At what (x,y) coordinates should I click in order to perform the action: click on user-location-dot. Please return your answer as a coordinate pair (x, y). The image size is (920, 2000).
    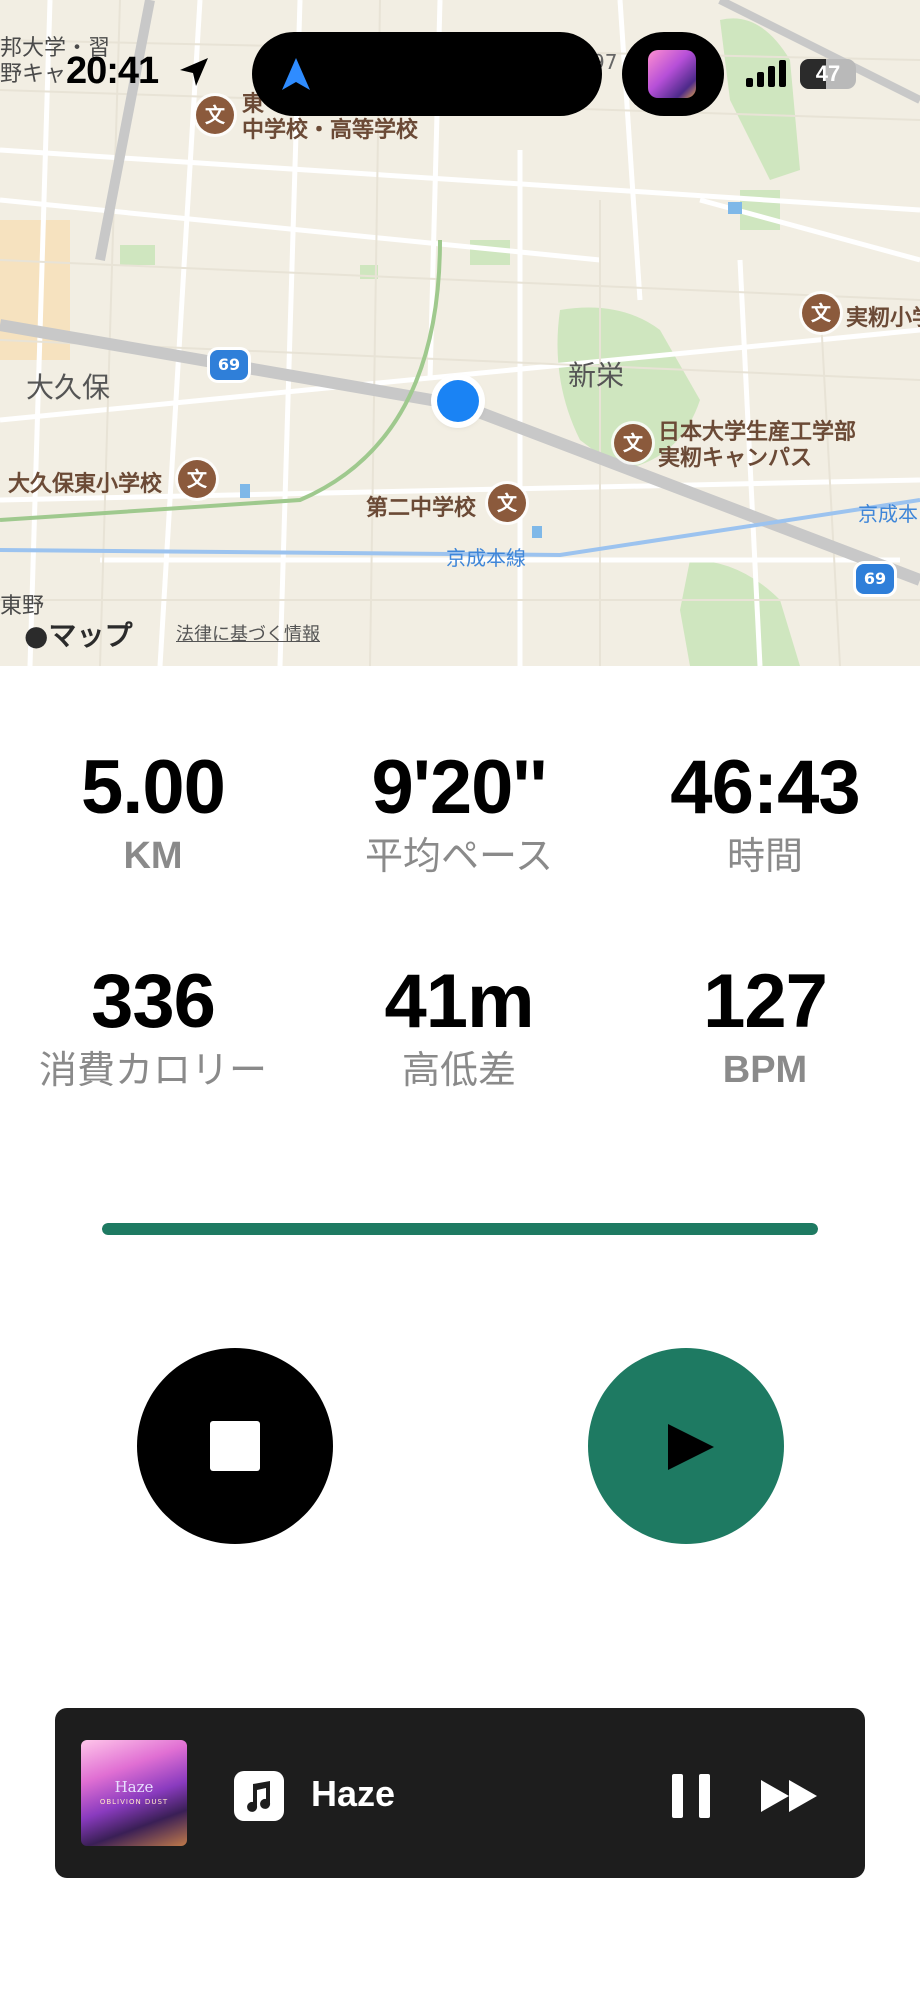
    Looking at the image, I should click on (458, 401).